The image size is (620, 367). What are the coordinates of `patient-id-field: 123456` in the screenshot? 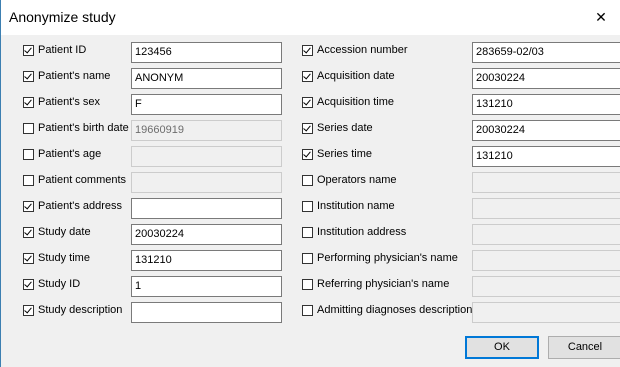 It's located at (206, 52).